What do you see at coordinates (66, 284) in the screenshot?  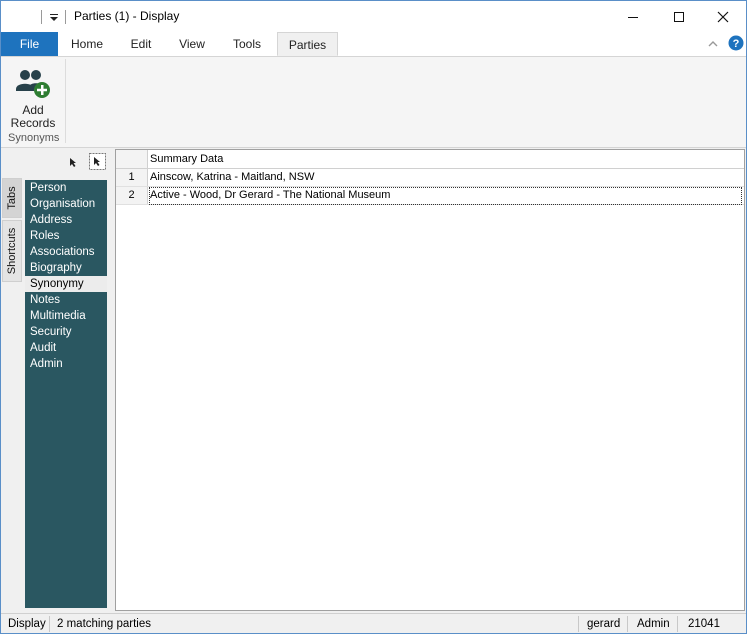 I see `nav-item-synonymy: Synonymy` at bounding box center [66, 284].